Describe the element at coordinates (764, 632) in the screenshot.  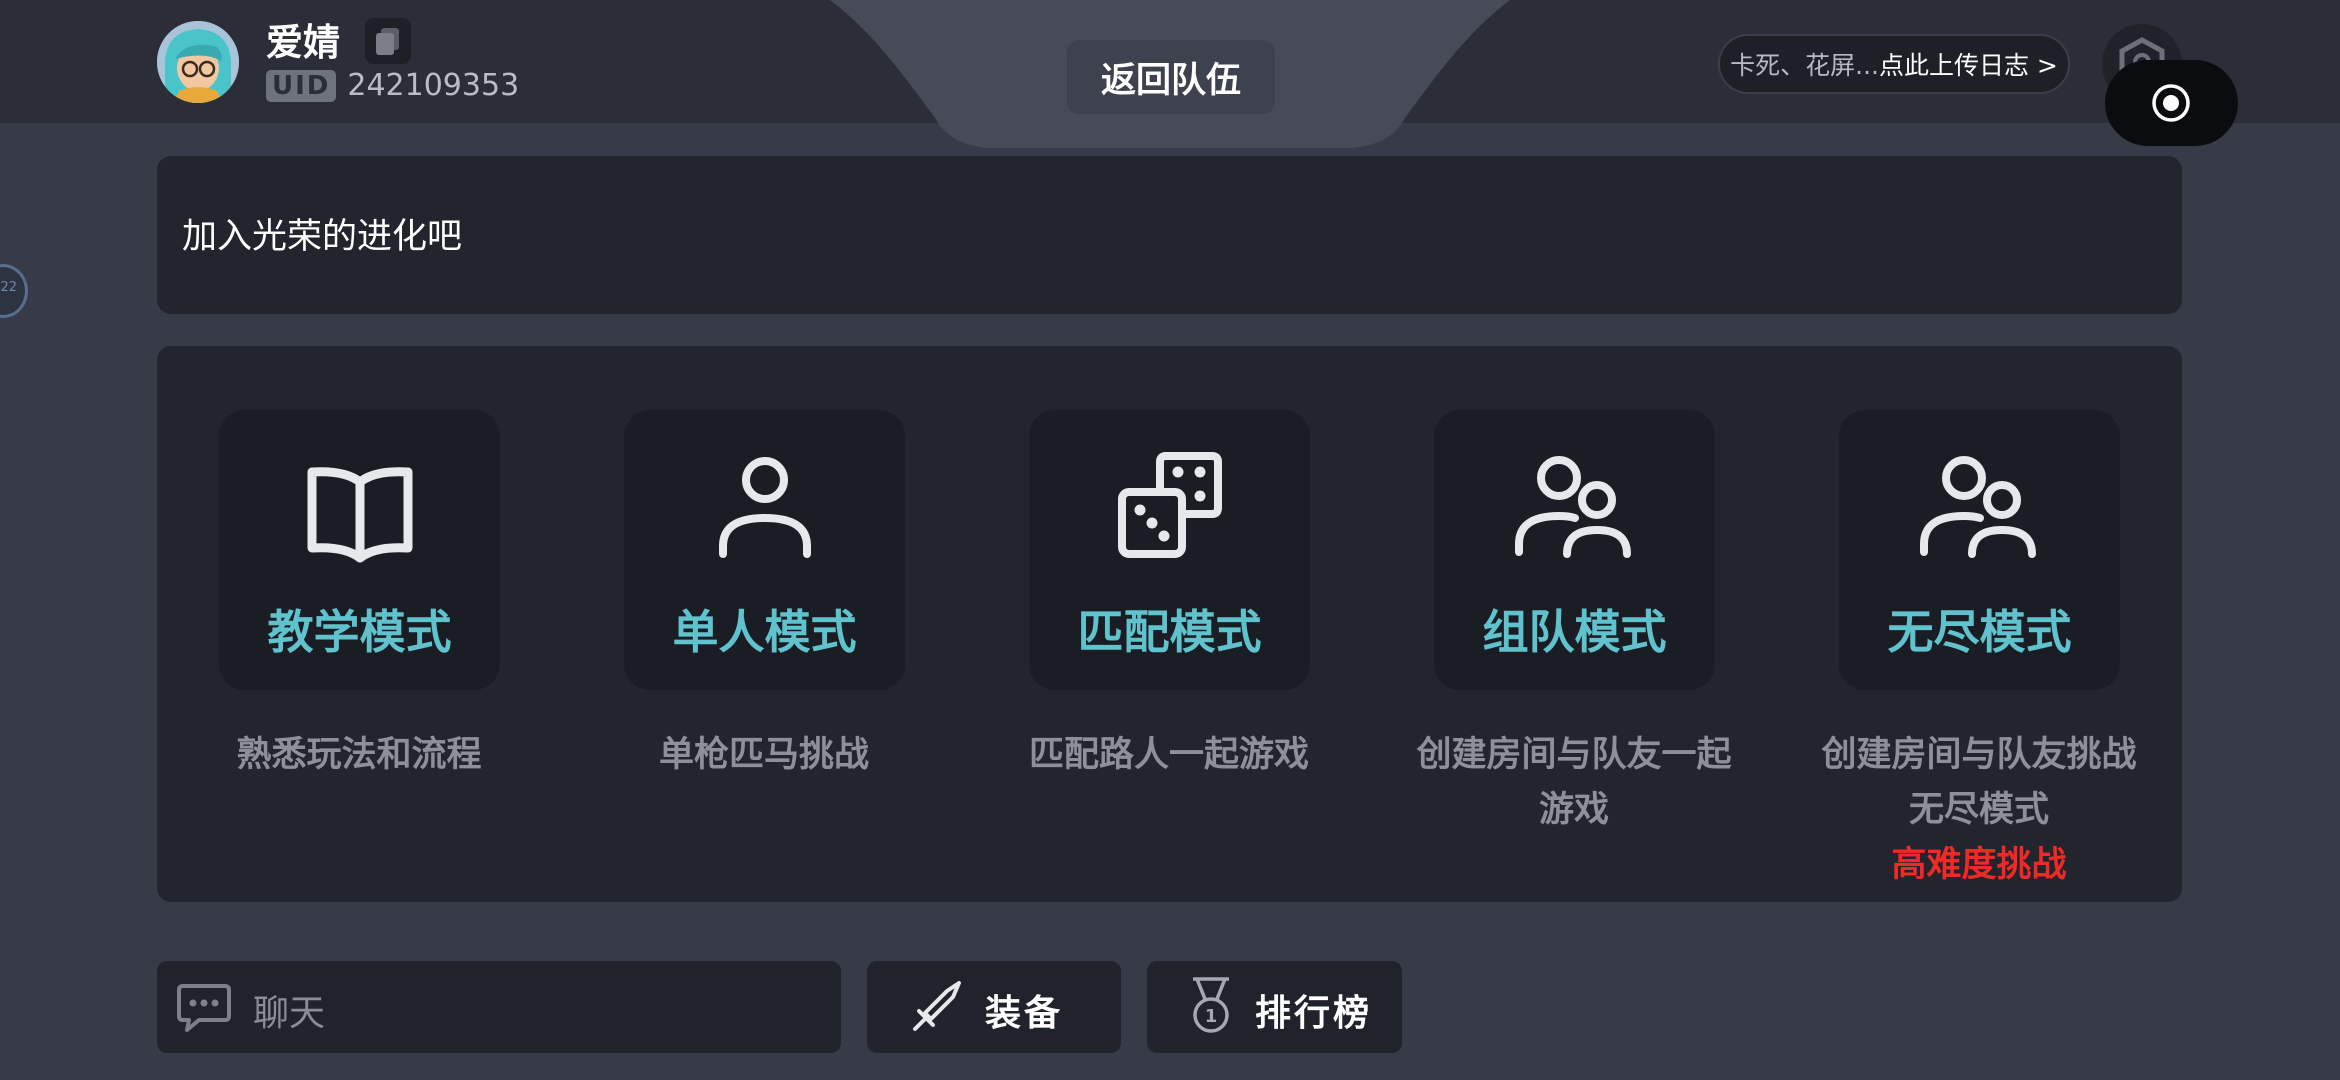
I see `mode-title: 单人模式` at that location.